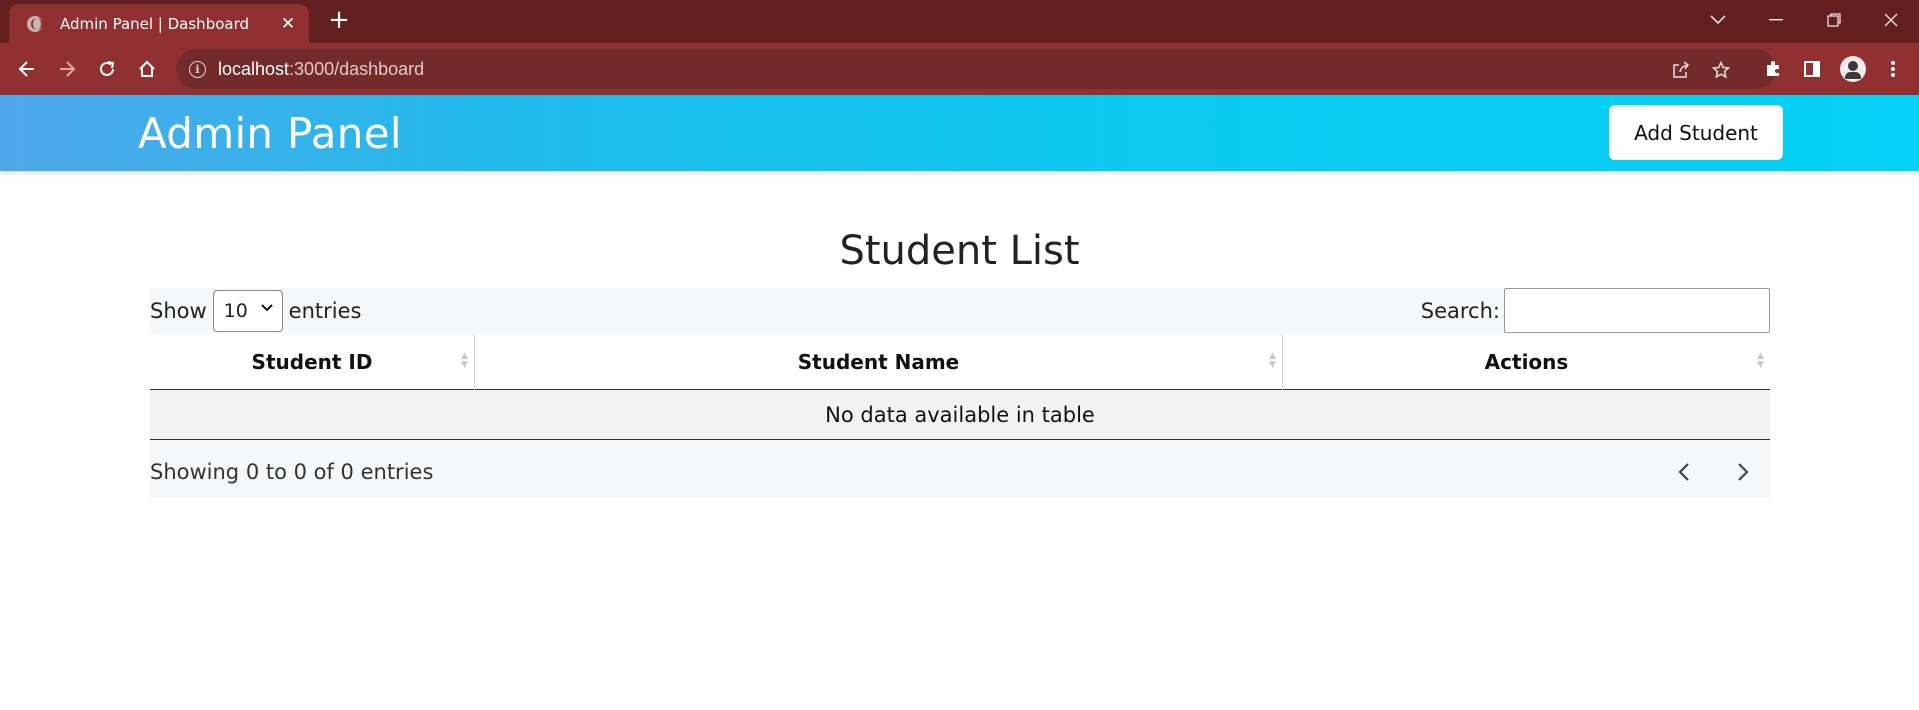 This screenshot has height=710, width=1919. What do you see at coordinates (1773, 69) in the screenshot?
I see `extensions-icon` at bounding box center [1773, 69].